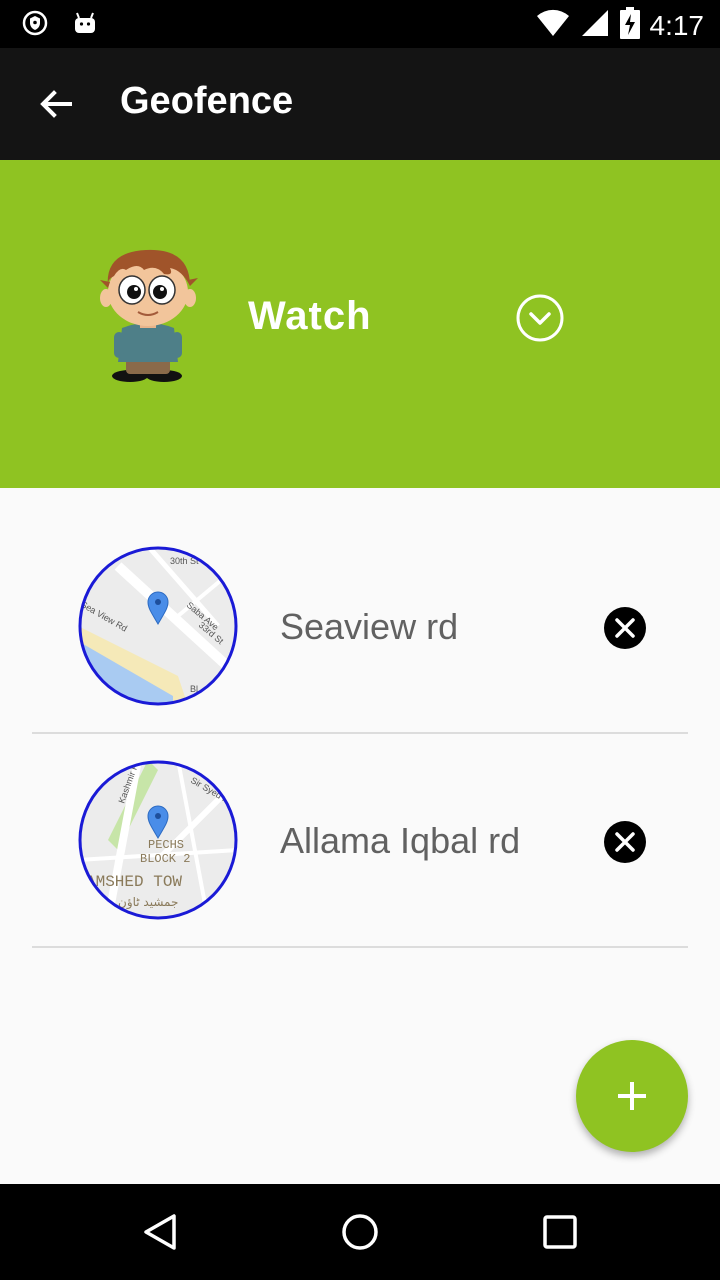  I want to click on back-button, so click(56, 104).